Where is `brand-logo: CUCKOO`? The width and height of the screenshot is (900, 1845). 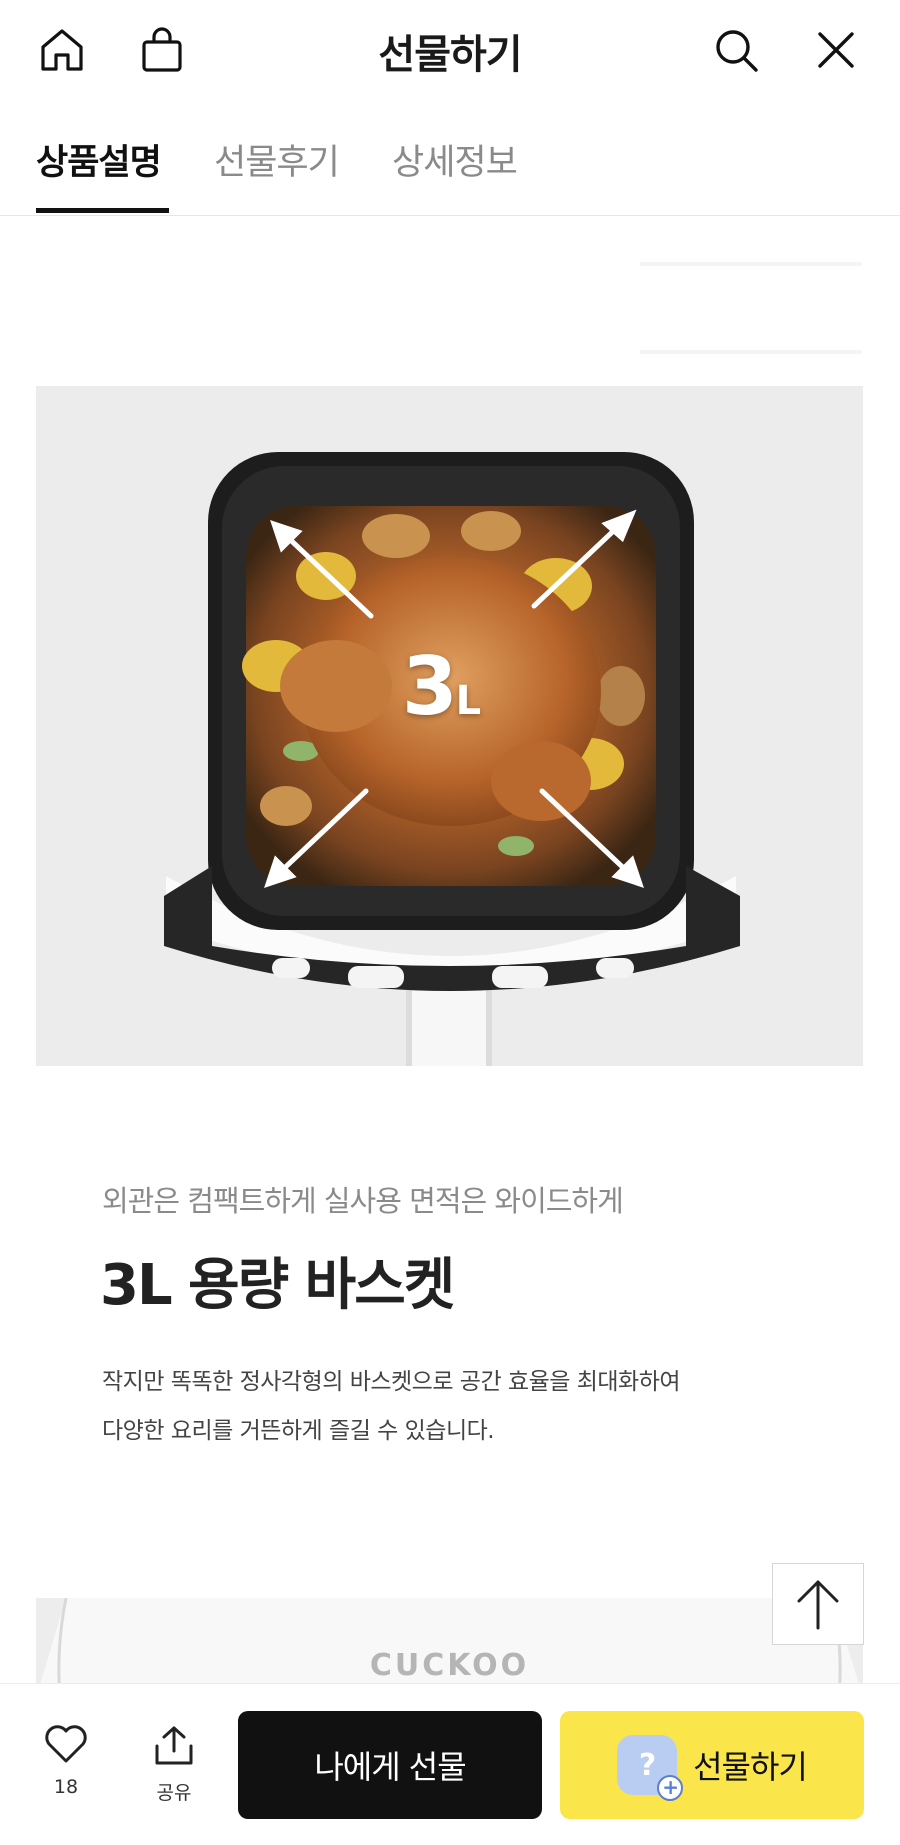 brand-logo: CUCKOO is located at coordinates (449, 1665).